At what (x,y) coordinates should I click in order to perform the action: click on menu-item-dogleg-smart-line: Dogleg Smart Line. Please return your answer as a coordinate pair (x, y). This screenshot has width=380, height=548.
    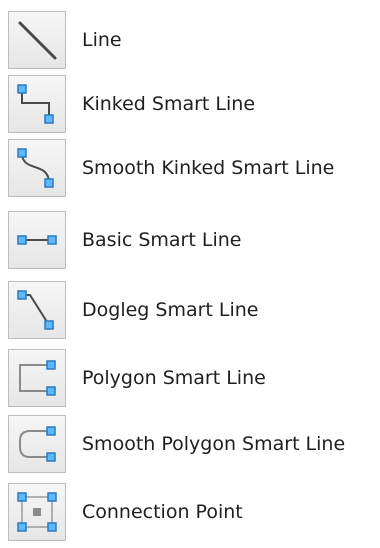
    Looking at the image, I should click on (191, 310).